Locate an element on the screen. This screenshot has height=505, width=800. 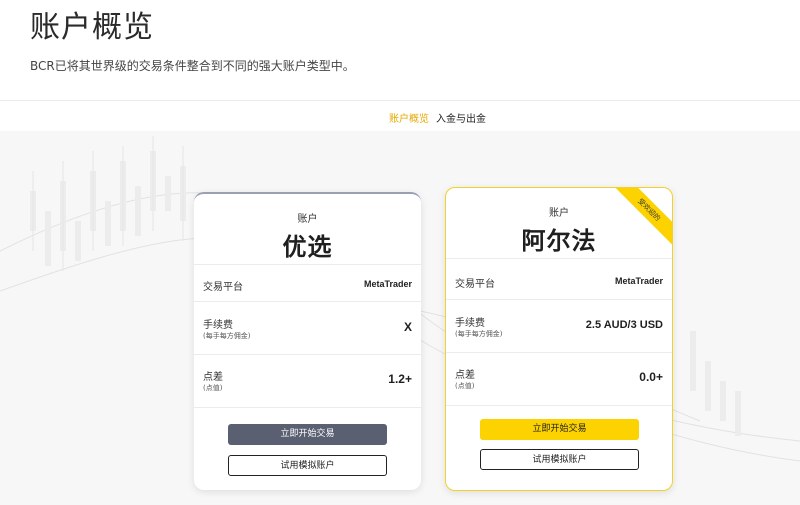
row-spread: 点差 (点值) 1.2+ is located at coordinates (307, 381).